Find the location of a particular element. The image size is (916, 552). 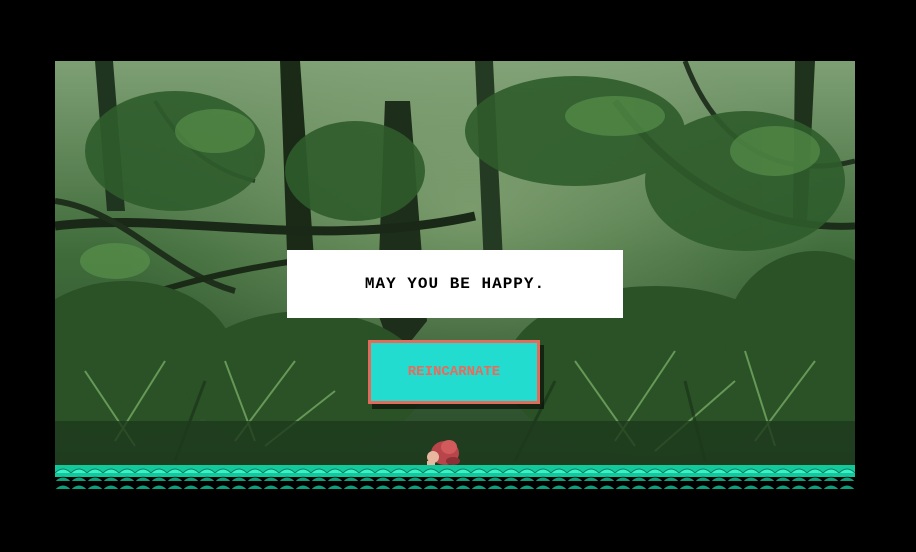

ground-tiles is located at coordinates (455, 478).